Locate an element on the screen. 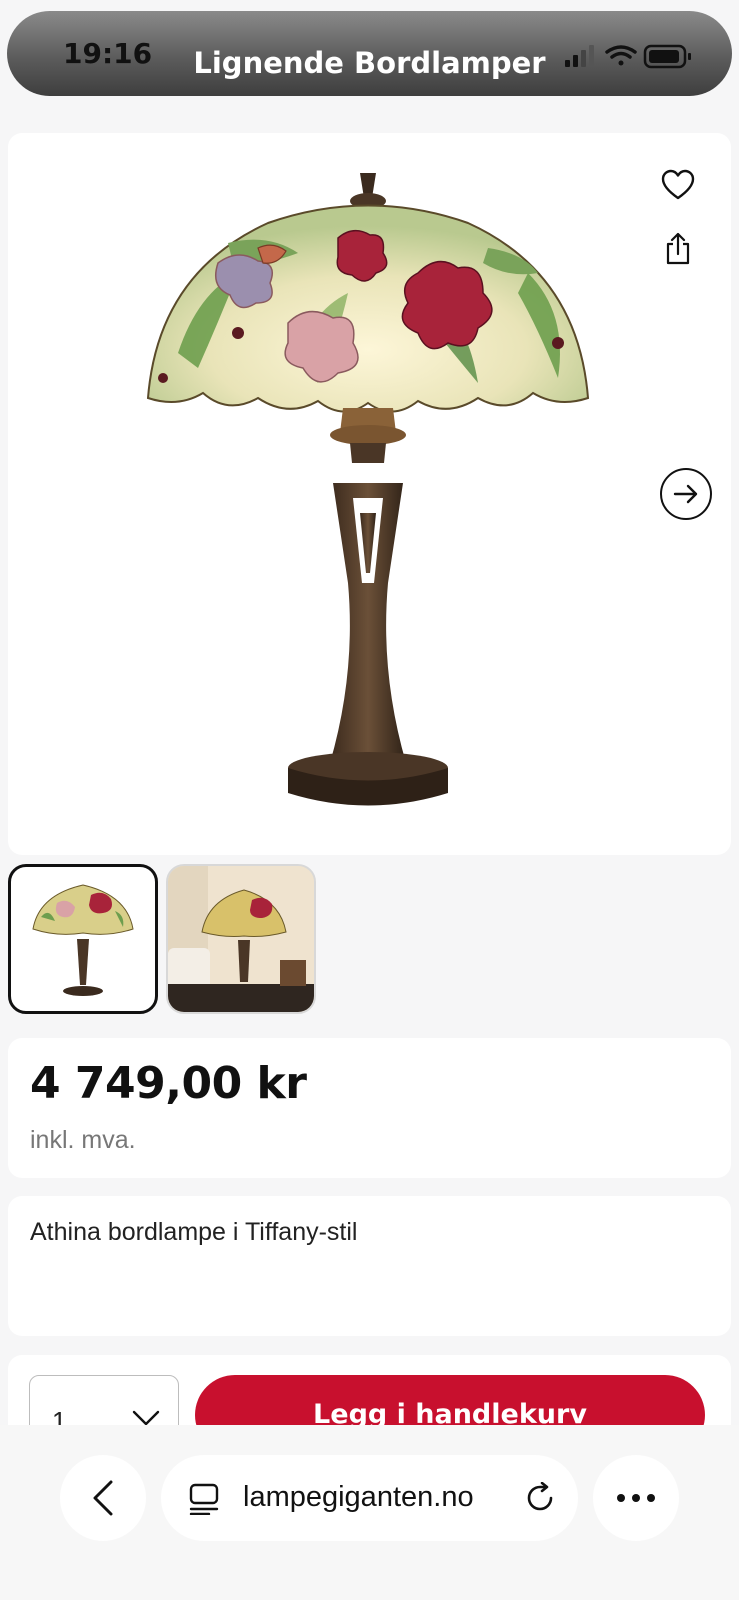 The image size is (739, 1600). arrow-right-icon is located at coordinates (685, 494).